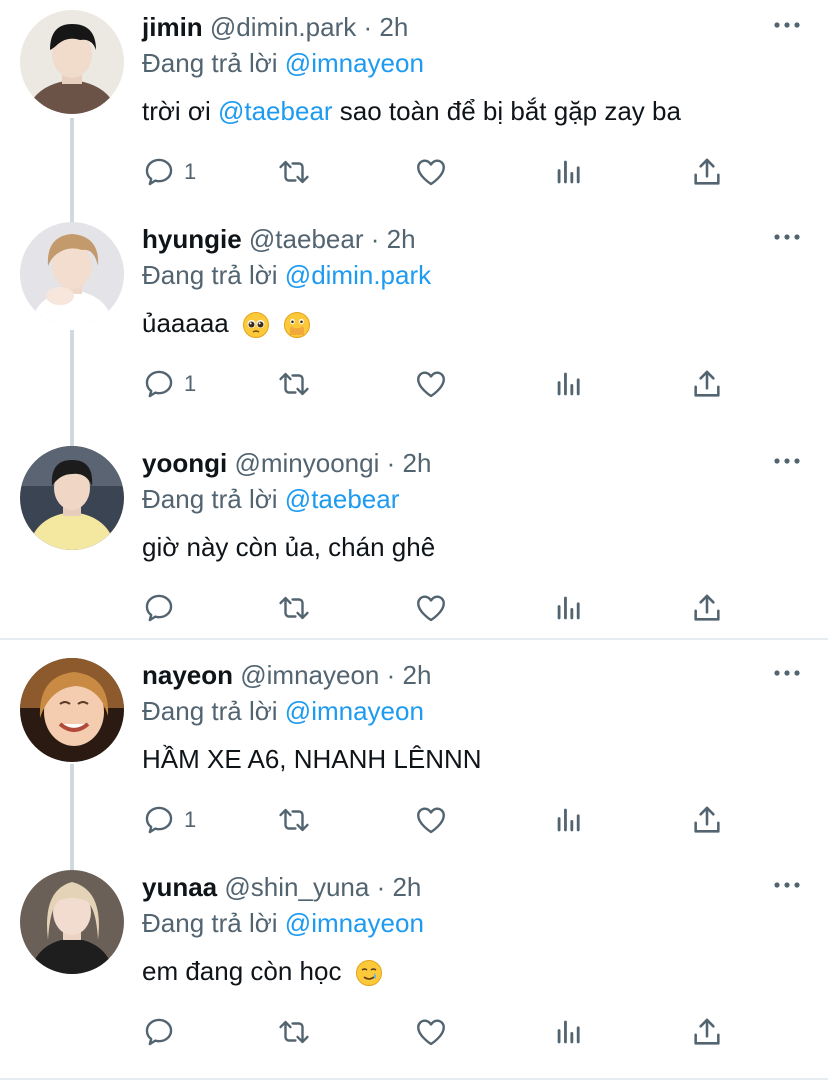 The image size is (828, 1083). What do you see at coordinates (296, 887) in the screenshot?
I see `handle: @shin_yuna` at bounding box center [296, 887].